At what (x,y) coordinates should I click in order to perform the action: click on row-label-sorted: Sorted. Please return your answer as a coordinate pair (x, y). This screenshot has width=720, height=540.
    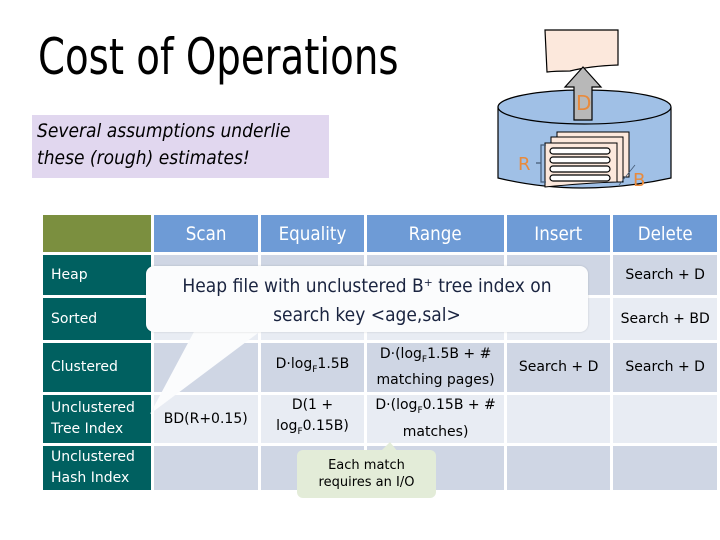
    Looking at the image, I should click on (97, 319).